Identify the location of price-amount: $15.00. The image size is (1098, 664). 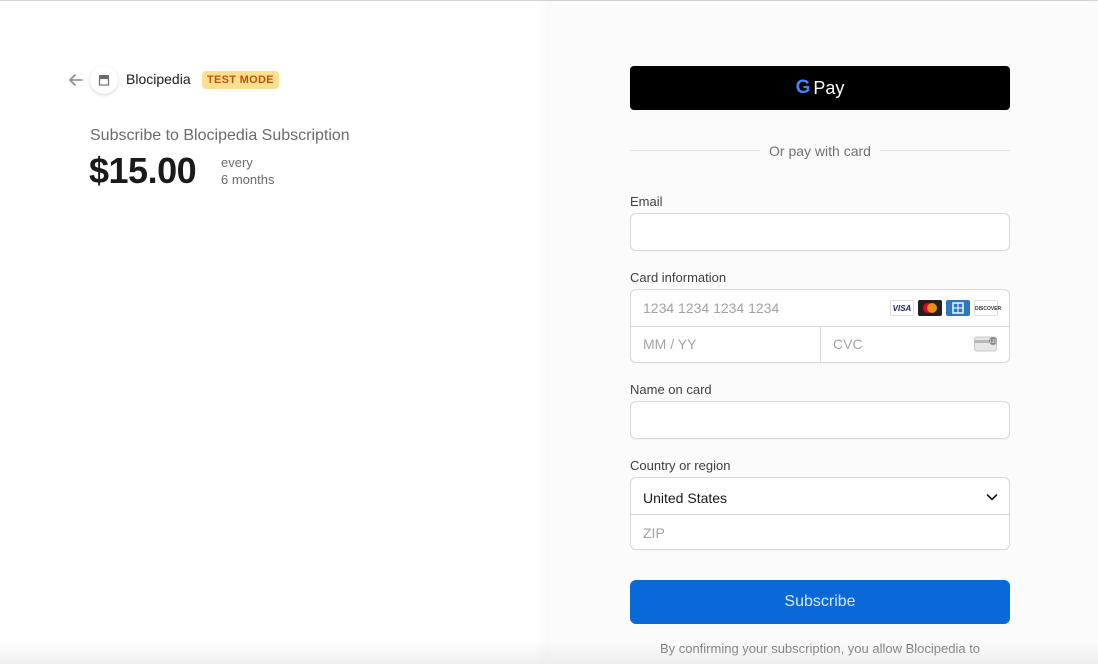
(143, 170).